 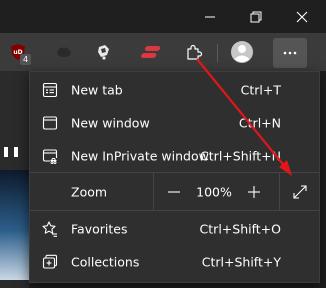 What do you see at coordinates (18, 52) in the screenshot?
I see `ublock-extension-button: uD 4` at bounding box center [18, 52].